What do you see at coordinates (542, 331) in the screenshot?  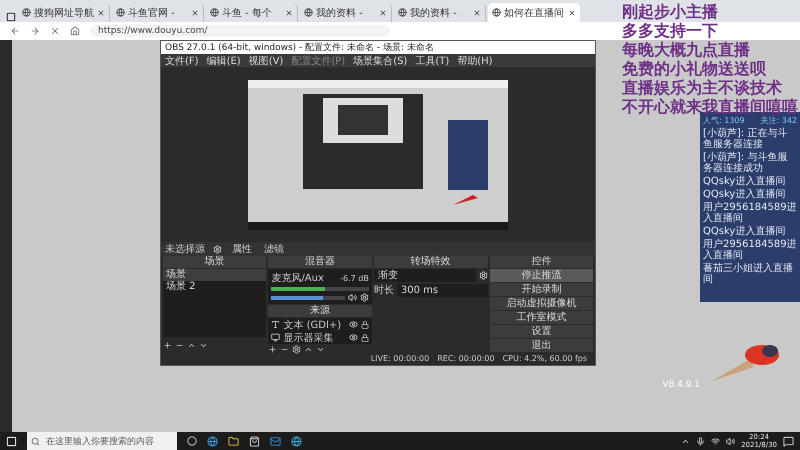 I see `control-button: 设置` at bounding box center [542, 331].